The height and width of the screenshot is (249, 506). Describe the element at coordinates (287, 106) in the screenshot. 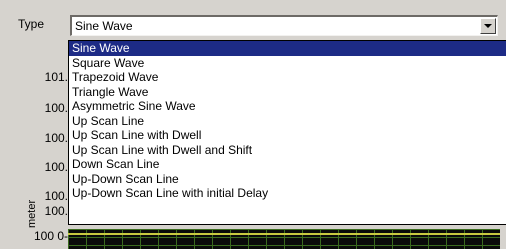

I see `dropdown-item-asymmetric-sine-wave: Asymmetric Sine Wave` at that location.